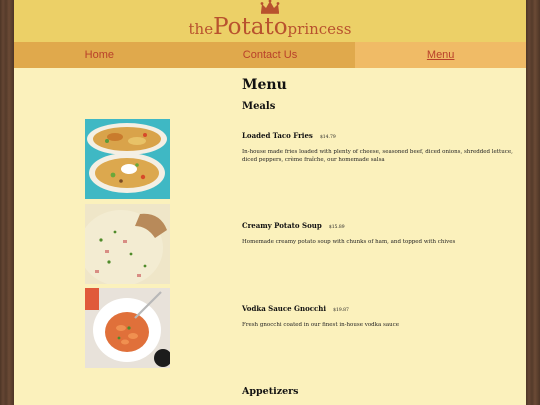 This screenshot has width=540, height=405. I want to click on item-name: Vodka Sauce Gnocchi, so click(284, 308).